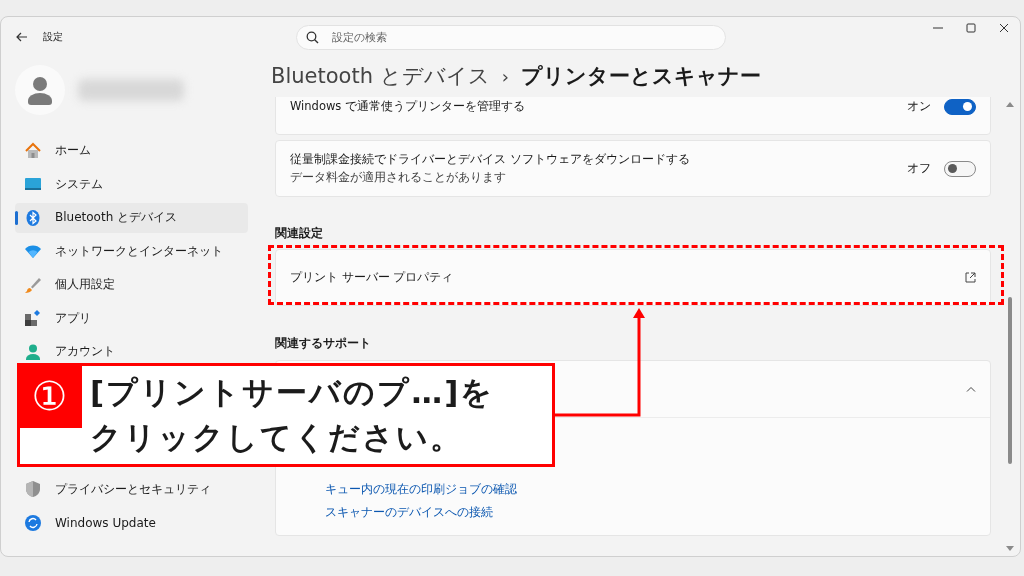  I want to click on sidebar-item: 個人用設定, so click(131, 285).